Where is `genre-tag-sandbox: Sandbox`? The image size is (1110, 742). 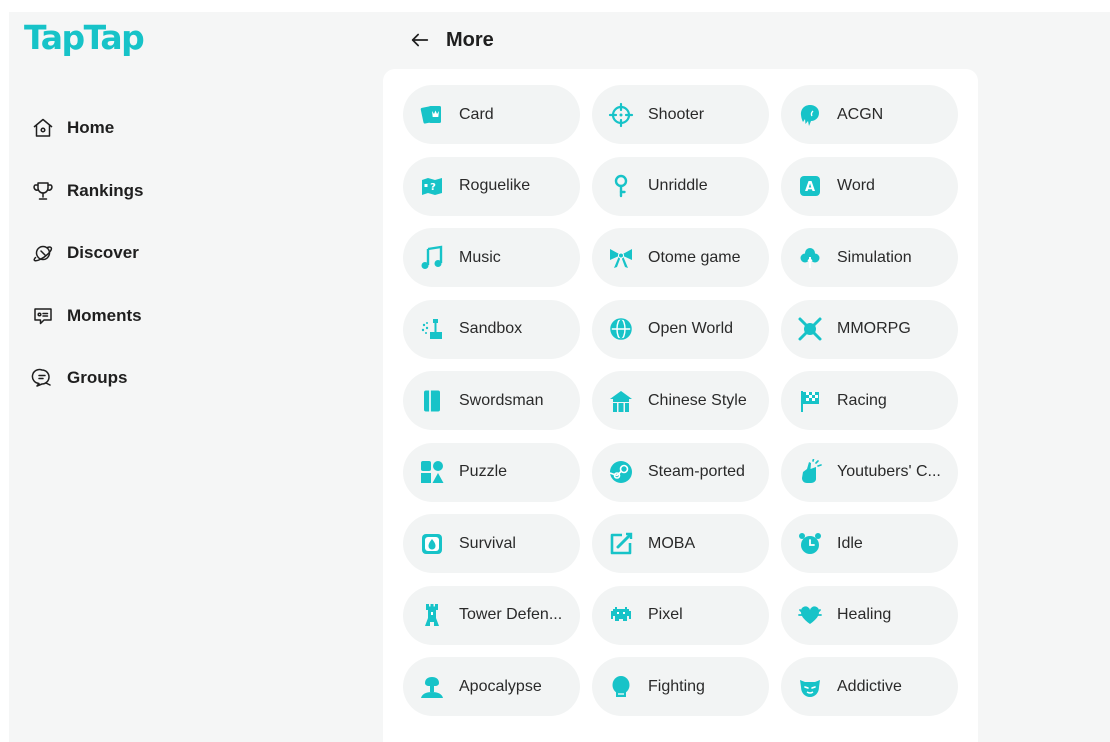 genre-tag-sandbox: Sandbox is located at coordinates (491, 329).